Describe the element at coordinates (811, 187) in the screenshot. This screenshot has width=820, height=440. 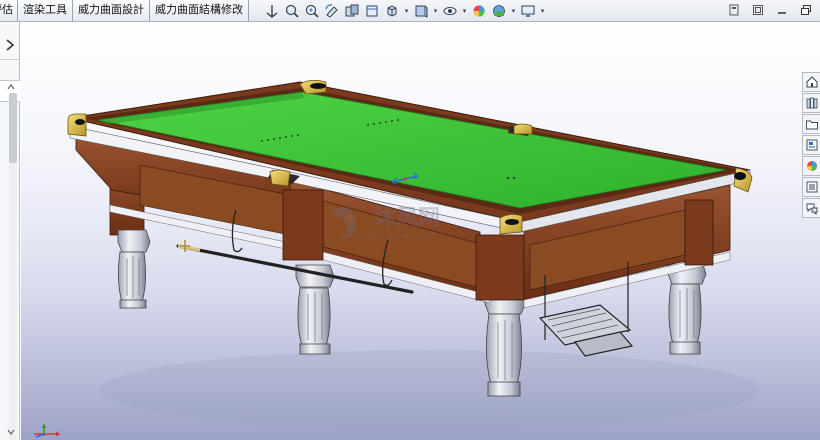
I see `custom-properties-icon` at that location.